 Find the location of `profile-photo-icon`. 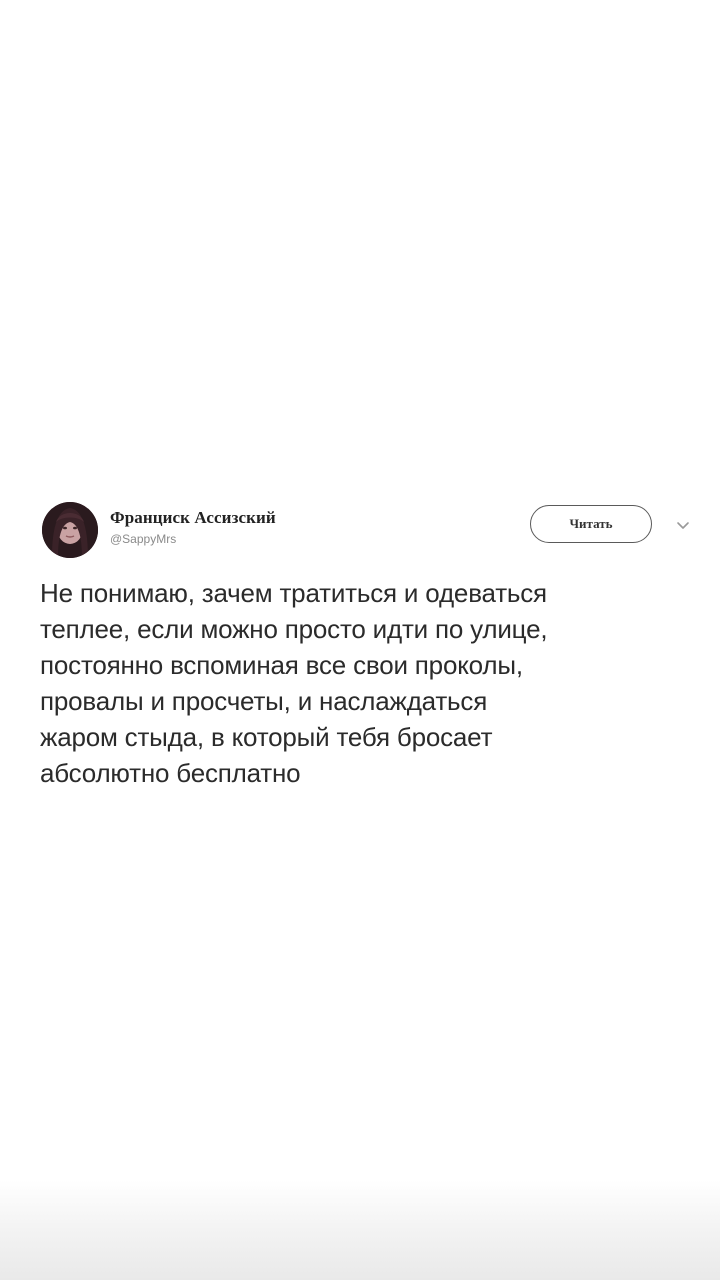

profile-photo-icon is located at coordinates (70, 530).